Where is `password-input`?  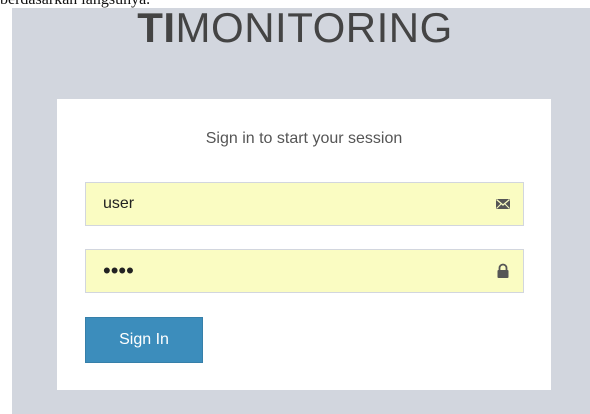
password-input is located at coordinates (304, 271).